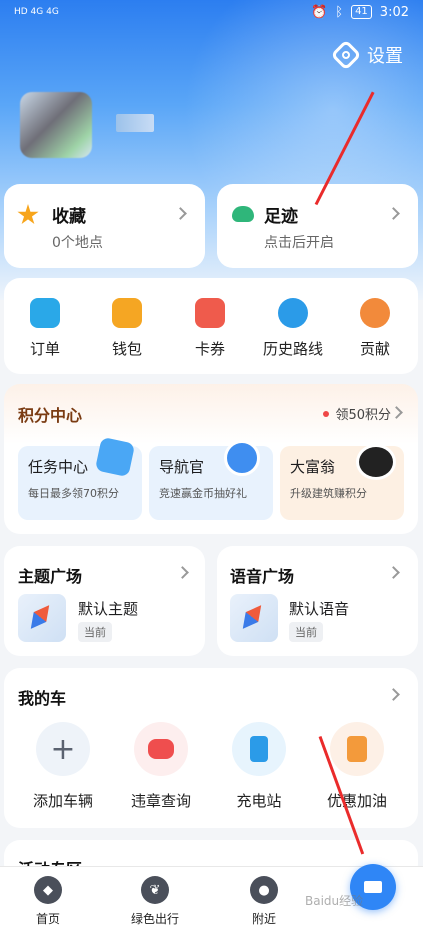 The height and width of the screenshot is (933, 423). Describe the element at coordinates (242, 458) in the screenshot. I see `compass-icon` at that location.